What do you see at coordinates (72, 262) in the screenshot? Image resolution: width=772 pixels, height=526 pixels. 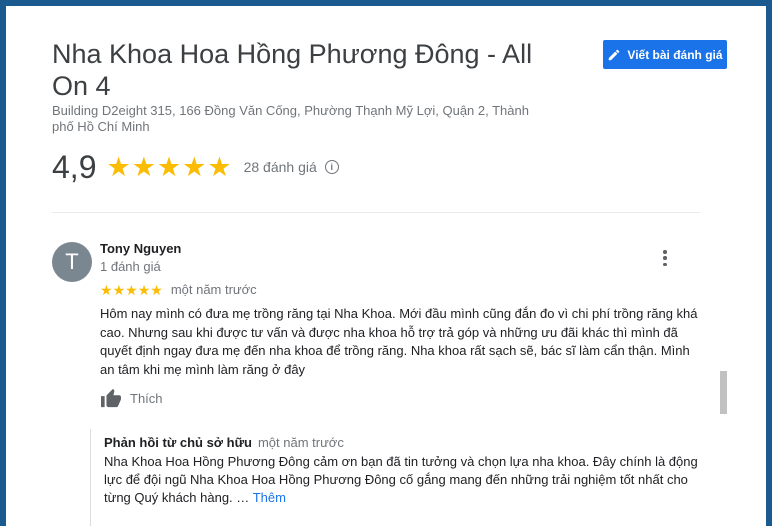 I see `avatar: T` at bounding box center [72, 262].